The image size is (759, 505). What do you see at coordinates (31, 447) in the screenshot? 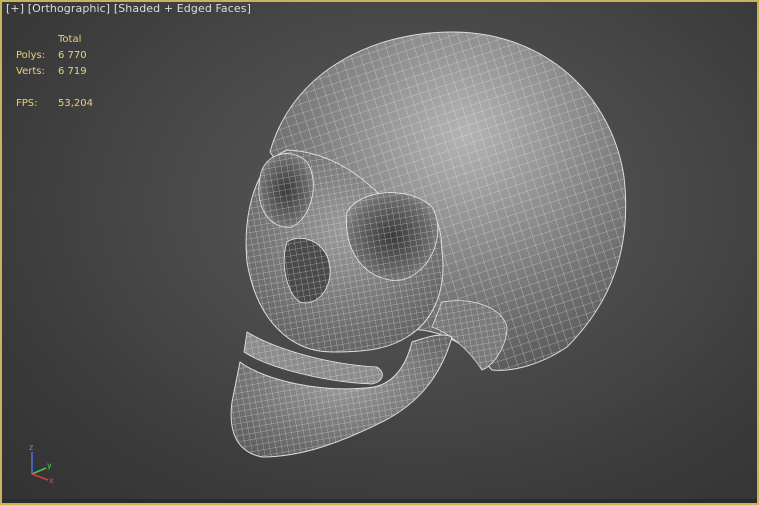
I see `z-axis-label: z` at bounding box center [31, 447].